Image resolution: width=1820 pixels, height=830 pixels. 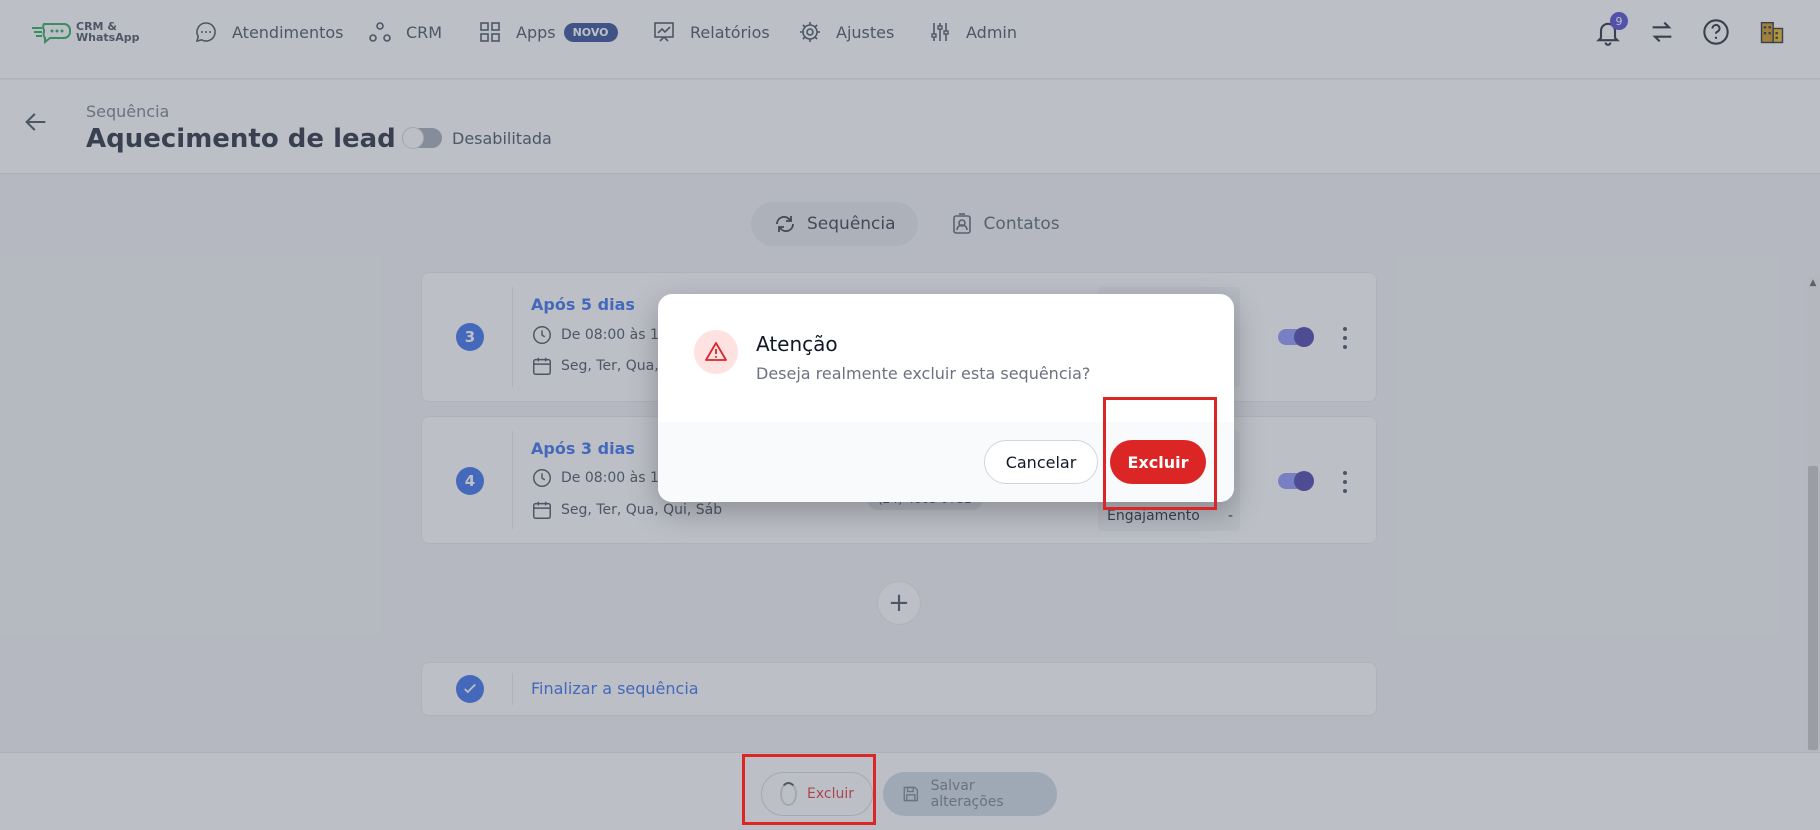 I want to click on warning-icon-circle, so click(x=716, y=352).